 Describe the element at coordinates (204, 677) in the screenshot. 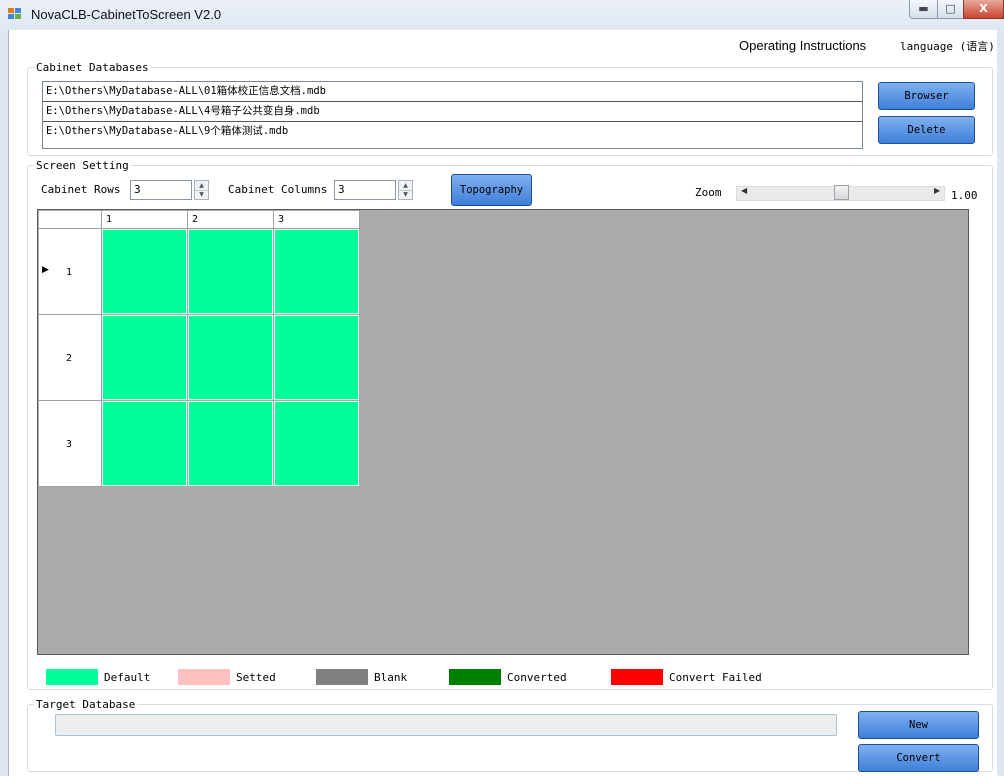

I see `legend-swatch-setted` at that location.